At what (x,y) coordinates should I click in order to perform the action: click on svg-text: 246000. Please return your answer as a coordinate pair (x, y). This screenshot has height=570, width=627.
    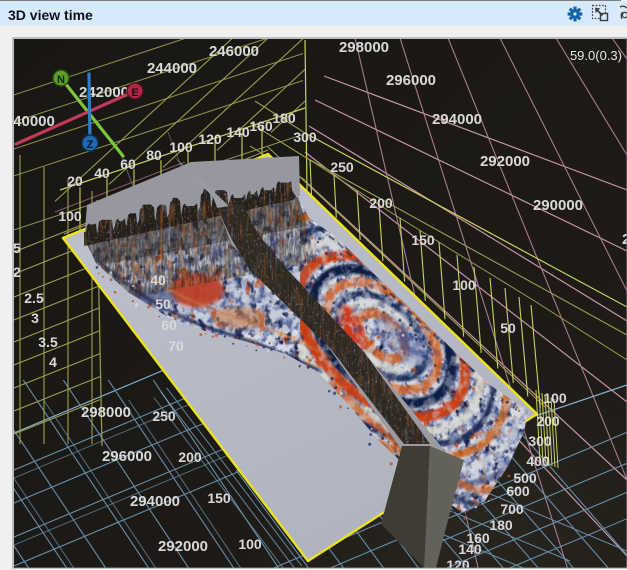
    Looking at the image, I should click on (234, 51).